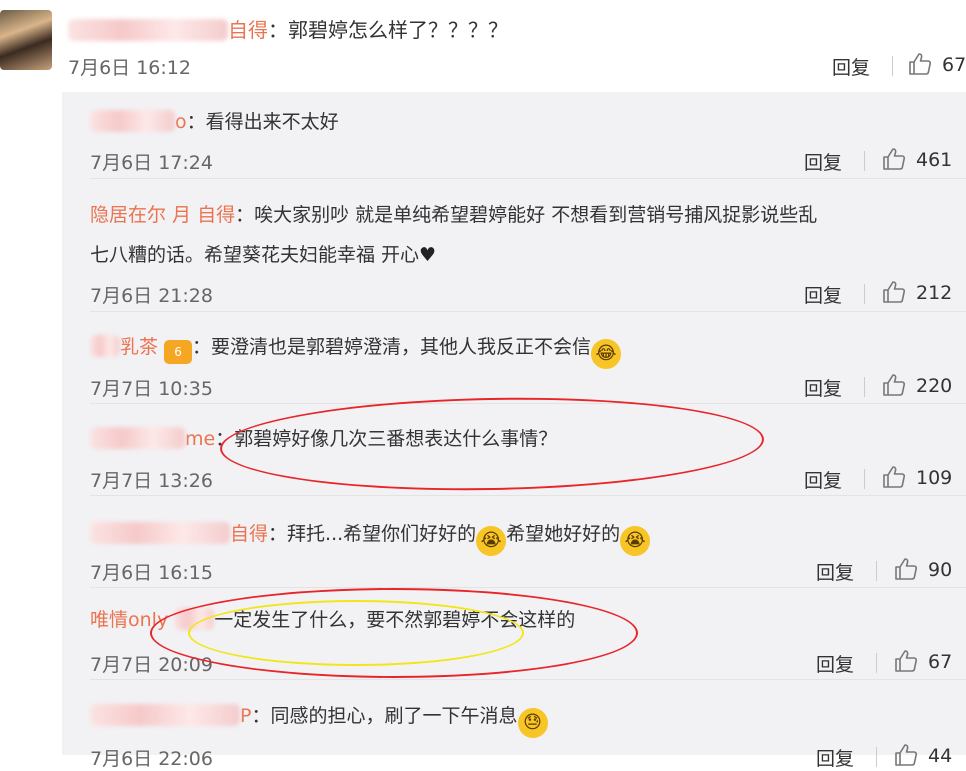 This screenshot has width=966, height=771. I want to click on comment-date: 7月7日 10:35, so click(151, 389).